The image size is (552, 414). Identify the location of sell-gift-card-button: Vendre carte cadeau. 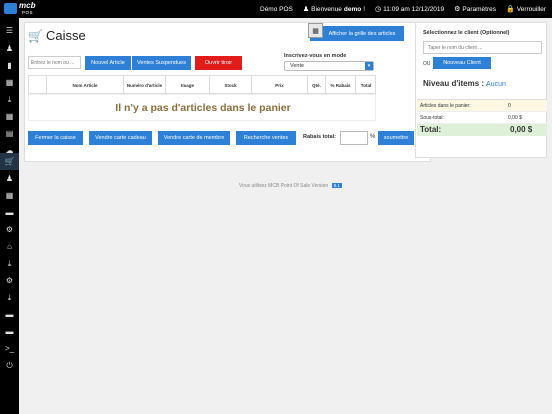
(120, 138).